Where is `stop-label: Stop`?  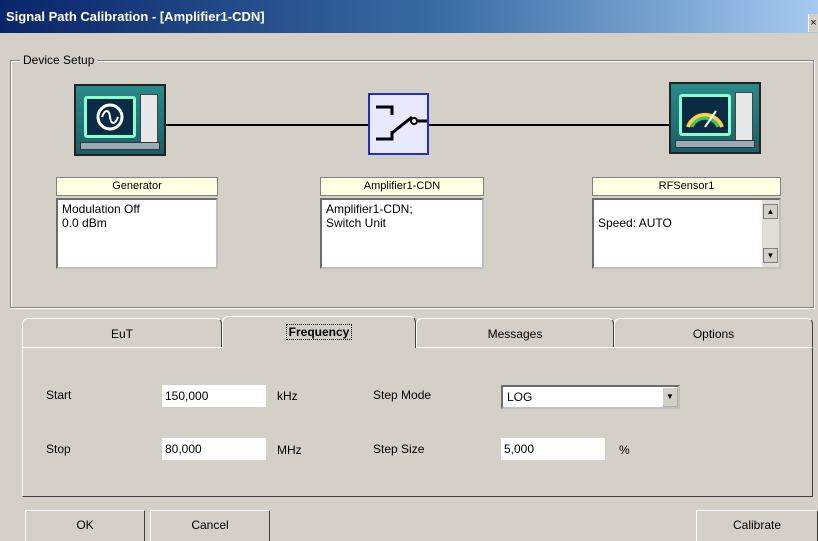 stop-label: Stop is located at coordinates (58, 449).